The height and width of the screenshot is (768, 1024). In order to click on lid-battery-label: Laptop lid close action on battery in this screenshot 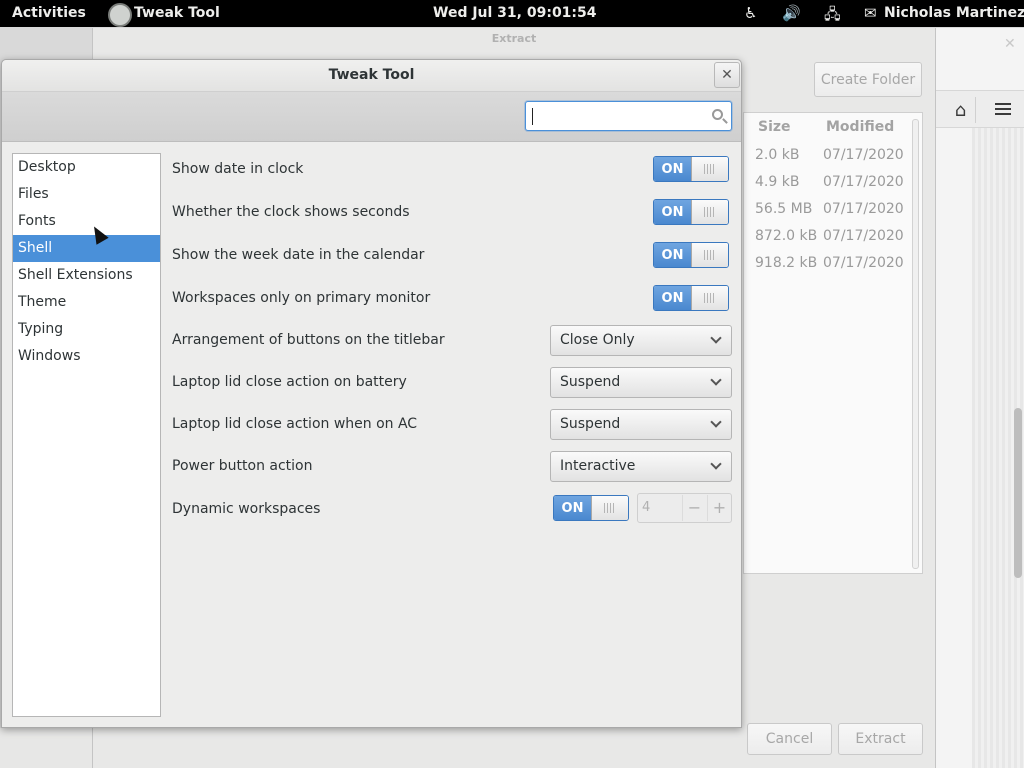, I will do `click(289, 382)`.